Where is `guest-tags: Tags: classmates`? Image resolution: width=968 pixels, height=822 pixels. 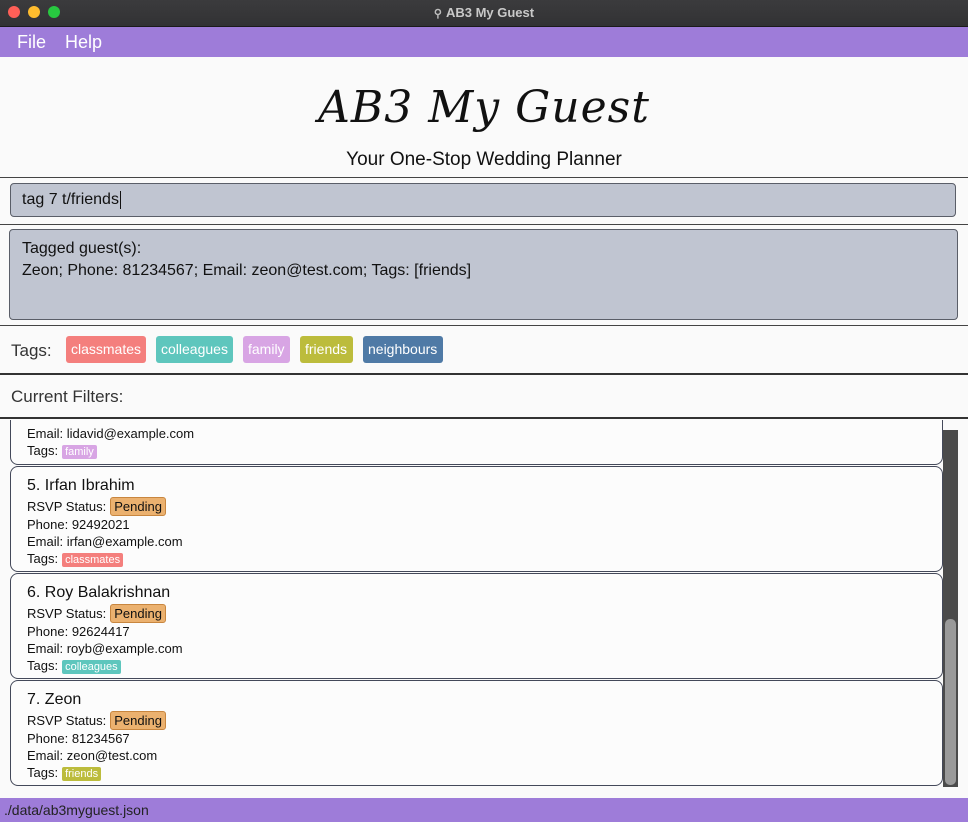 guest-tags: Tags: classmates is located at coordinates (75, 559).